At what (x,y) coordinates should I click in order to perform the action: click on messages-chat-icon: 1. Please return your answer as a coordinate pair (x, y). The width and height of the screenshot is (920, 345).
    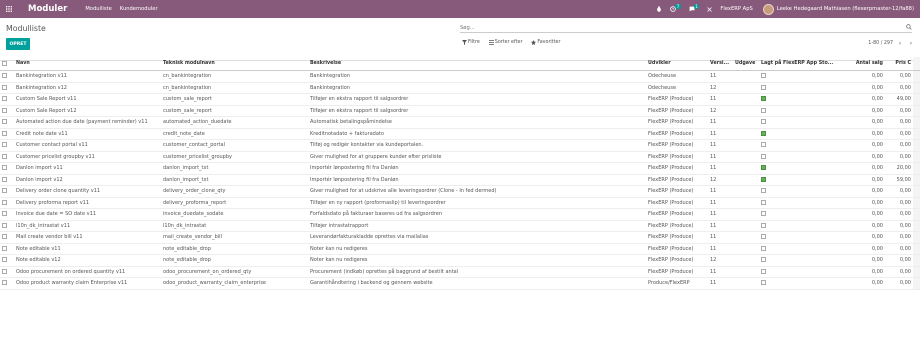
    Looking at the image, I should click on (694, 8).